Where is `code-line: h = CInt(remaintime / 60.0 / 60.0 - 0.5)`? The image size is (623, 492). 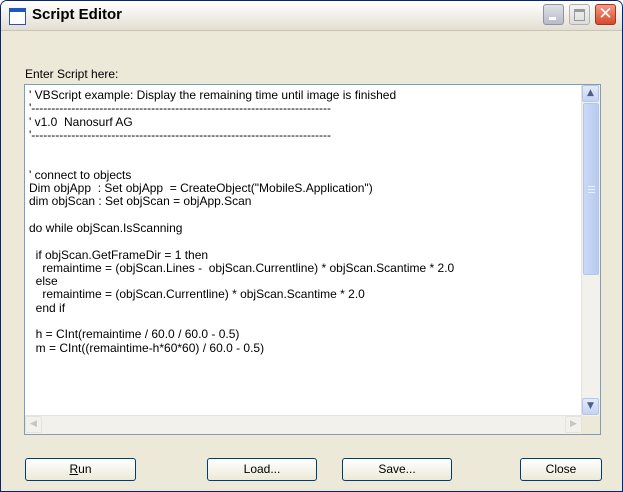 code-line: h = CInt(remaintime / 60.0 / 60.0 - 0.5) is located at coordinates (134, 334).